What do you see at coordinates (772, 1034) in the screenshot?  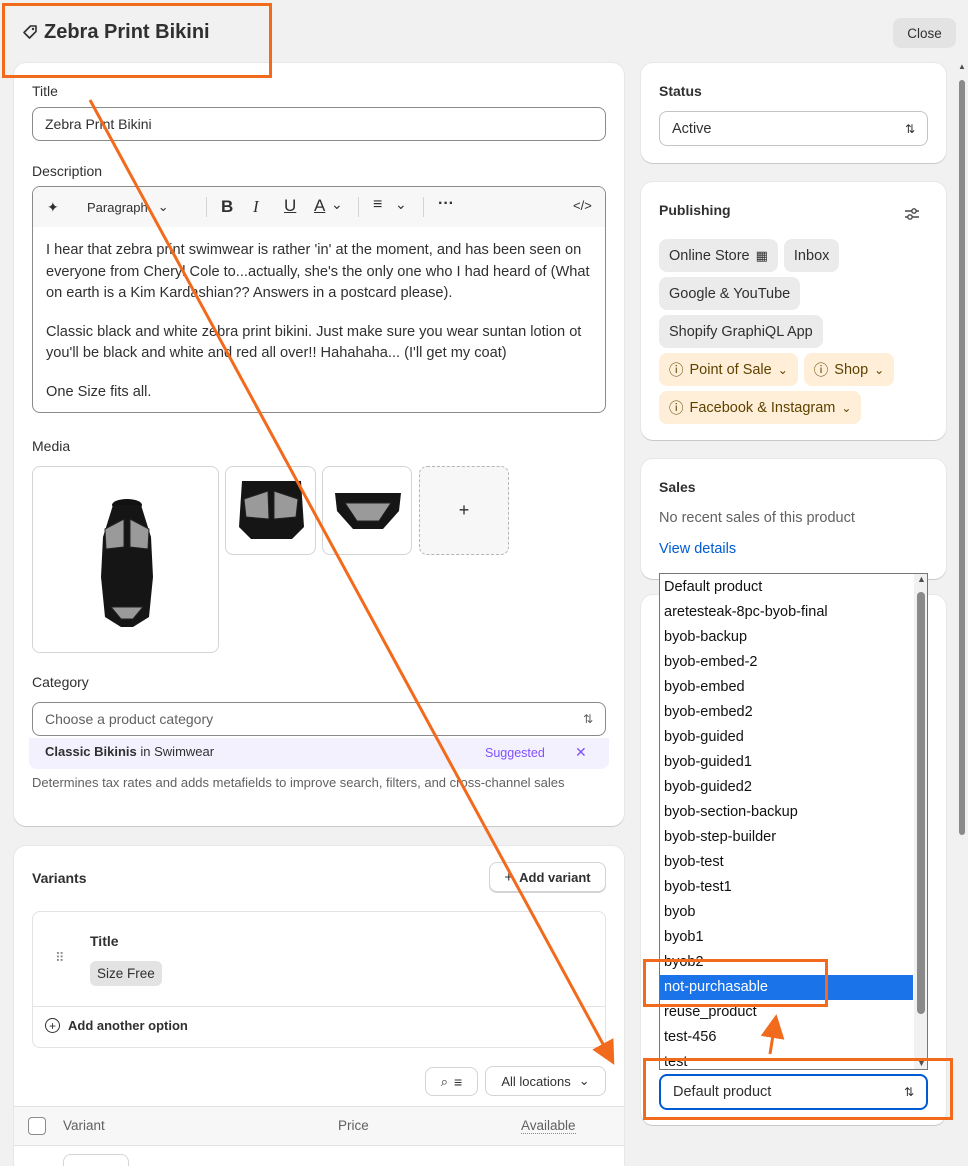 I see `annotation-arrow` at bounding box center [772, 1034].